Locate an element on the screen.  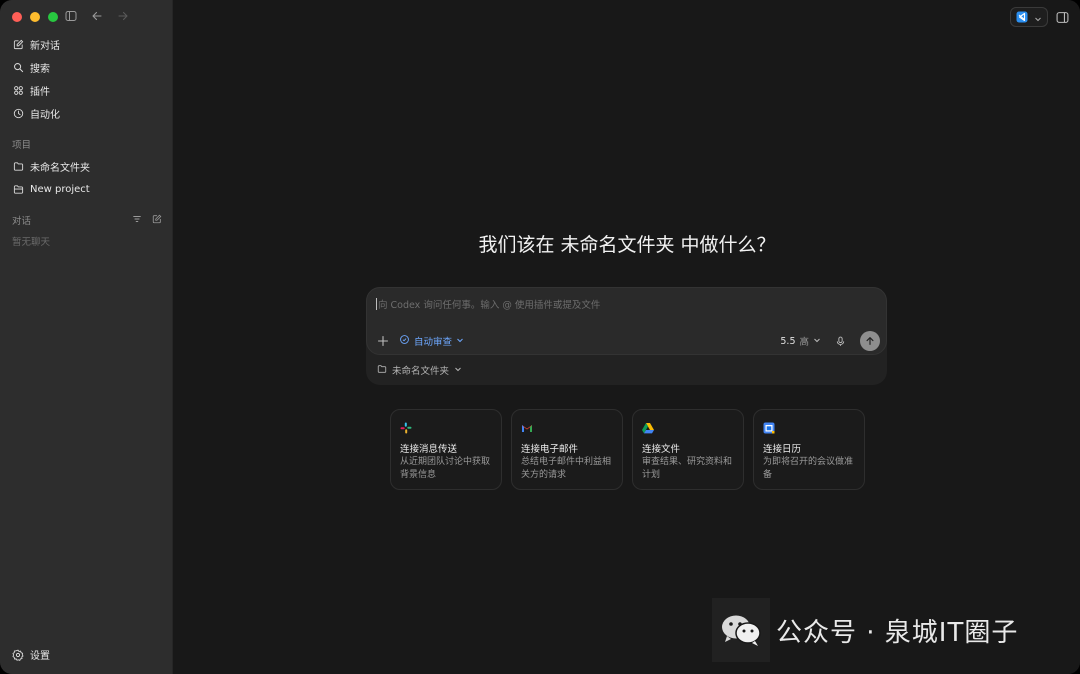
wechat-icon is located at coordinates (742, 630).